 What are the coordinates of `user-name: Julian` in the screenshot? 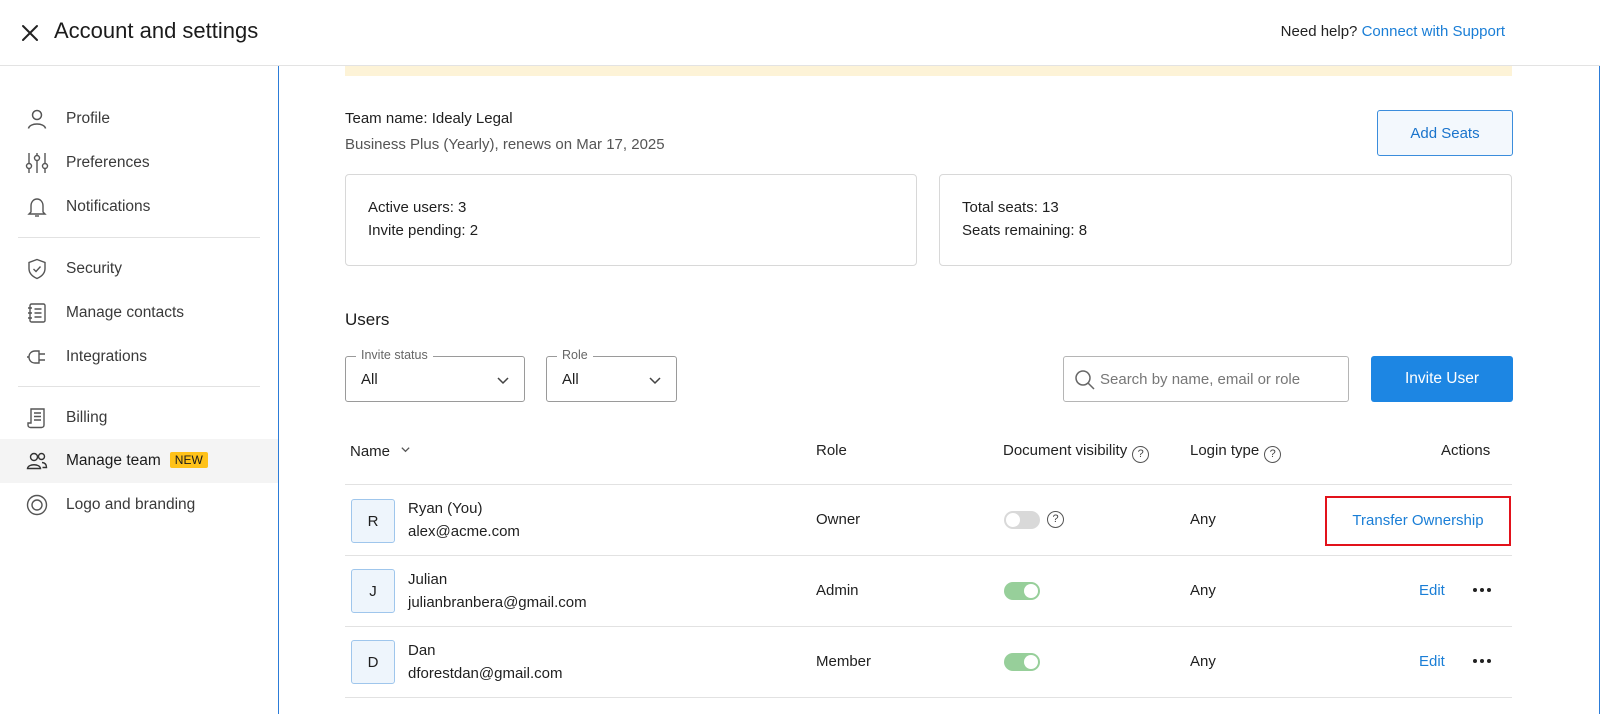 It's located at (428, 579).